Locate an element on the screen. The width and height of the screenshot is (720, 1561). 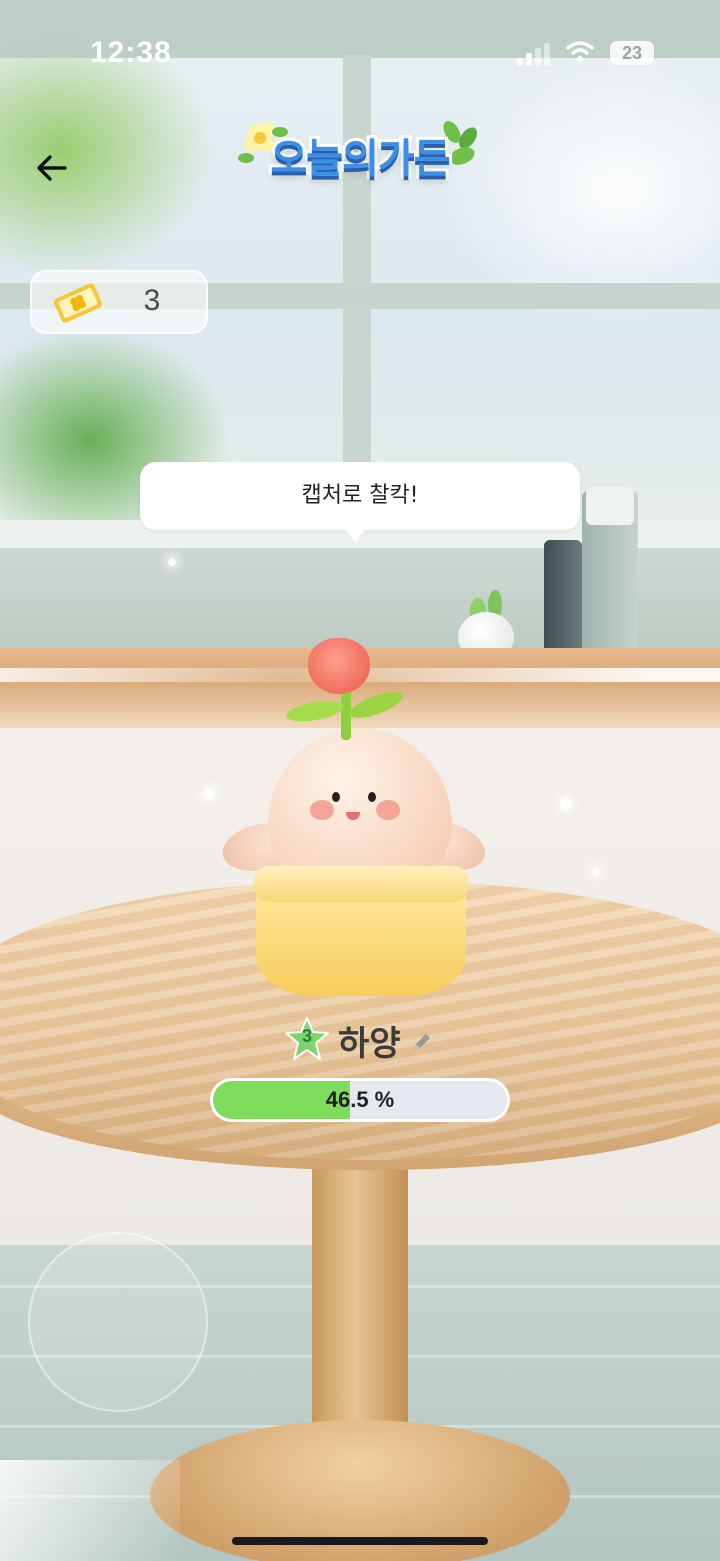
flower-pot-rim is located at coordinates (361, 884).